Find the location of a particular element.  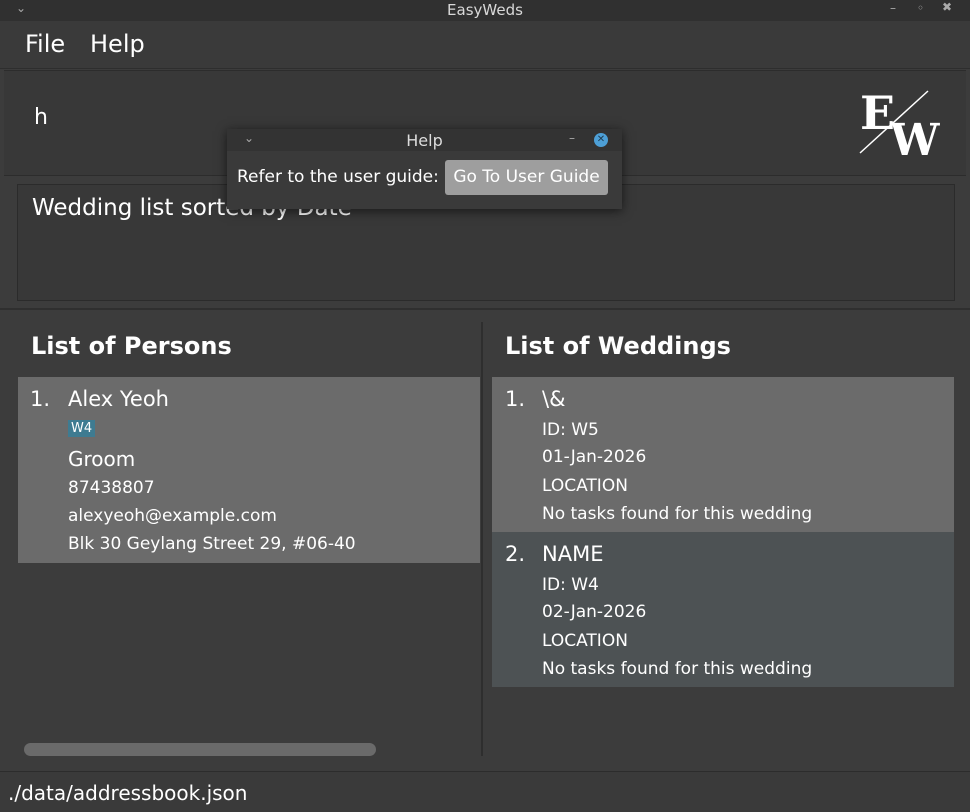

wedding-date: 02-Jan-2026 is located at coordinates (594, 612).